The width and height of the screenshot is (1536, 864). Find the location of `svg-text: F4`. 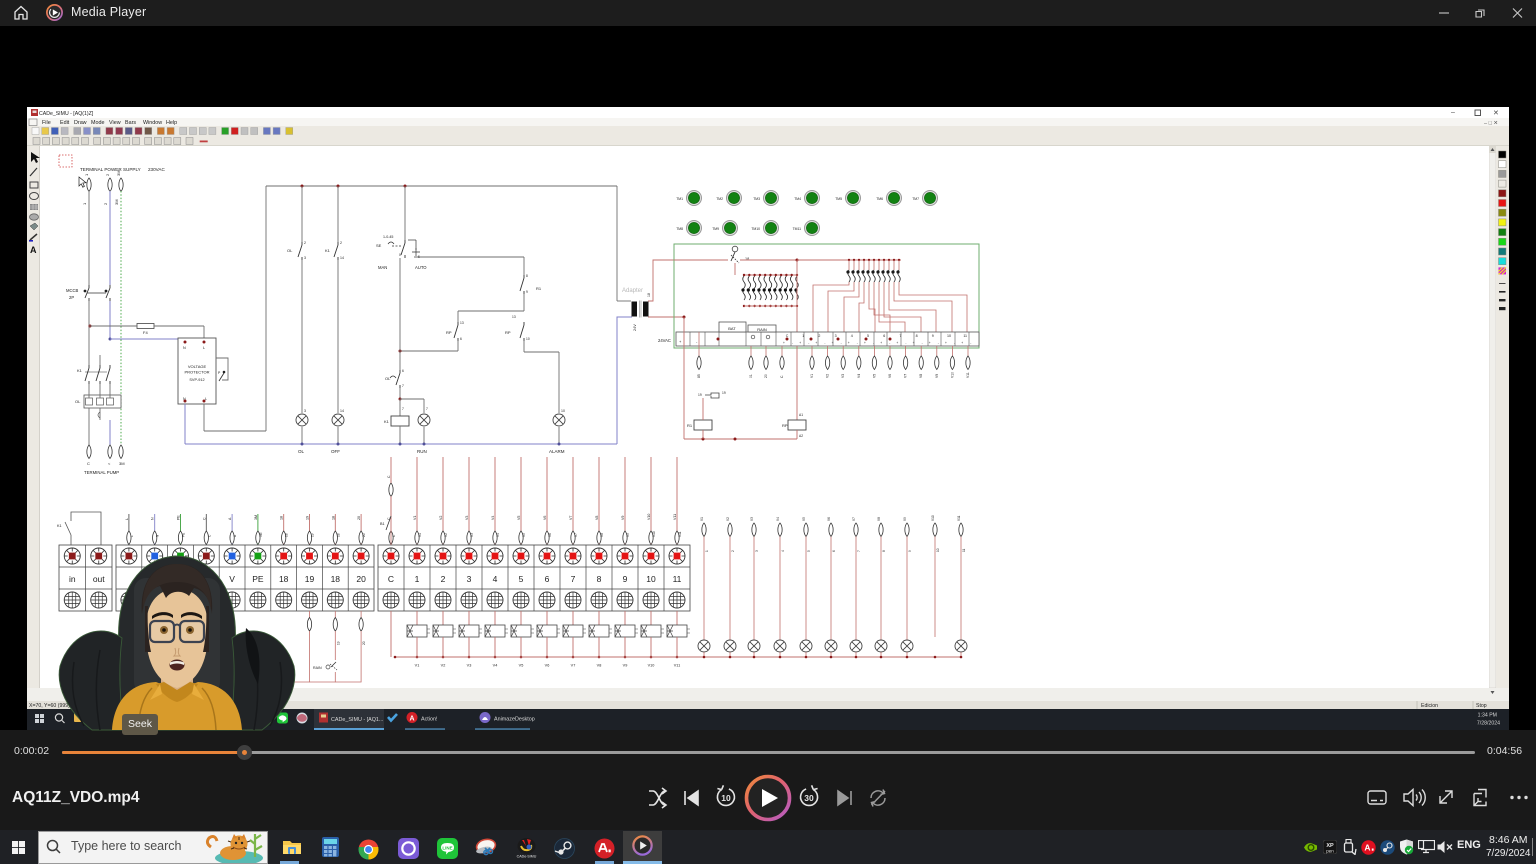

svg-text: F4 is located at coordinates (145, 332).